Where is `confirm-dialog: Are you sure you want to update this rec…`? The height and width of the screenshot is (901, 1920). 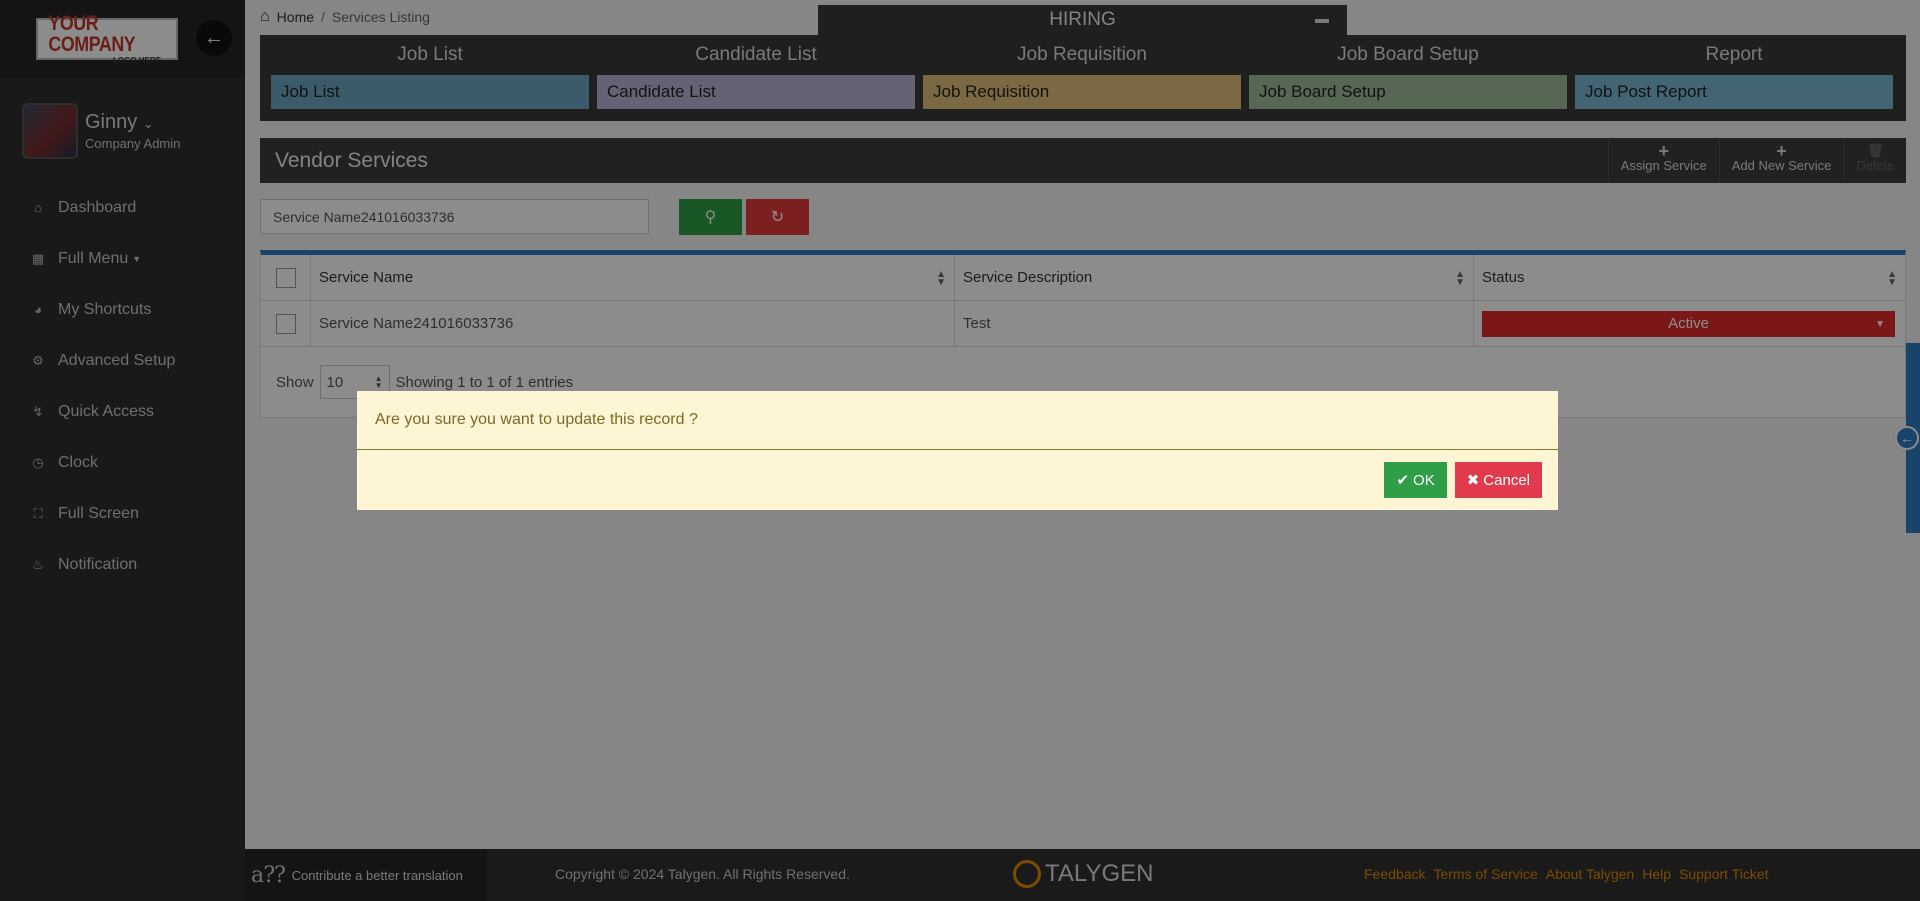 confirm-dialog: Are you sure you want to update this rec… is located at coordinates (957, 450).